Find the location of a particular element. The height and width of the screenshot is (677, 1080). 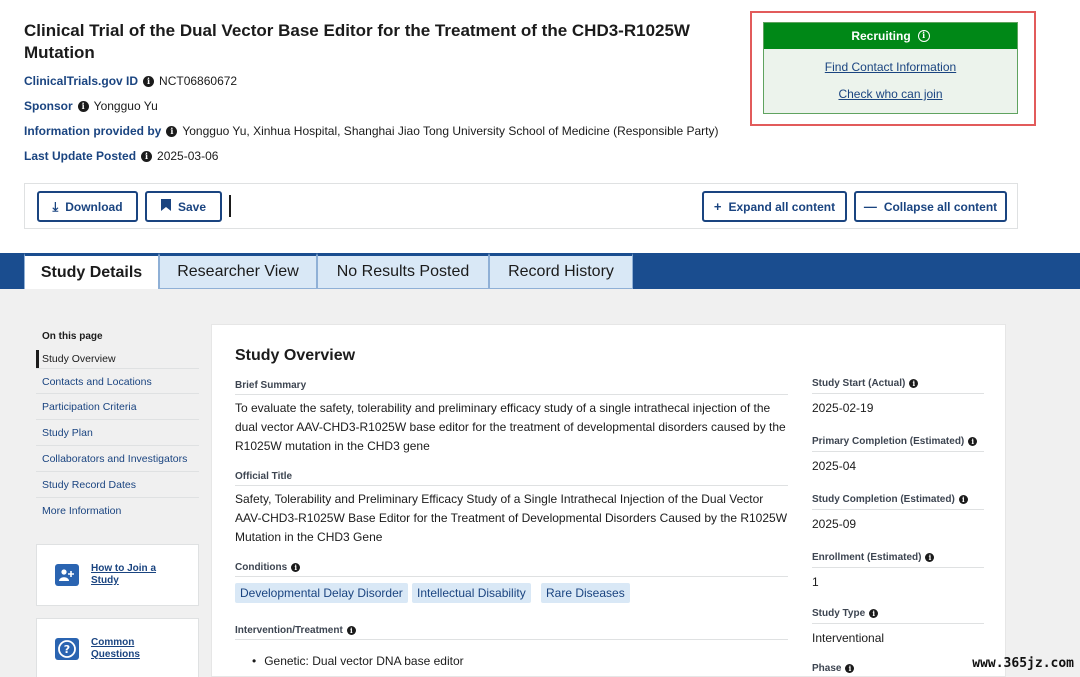

conditions-label-text: Conditions is located at coordinates (261, 567).